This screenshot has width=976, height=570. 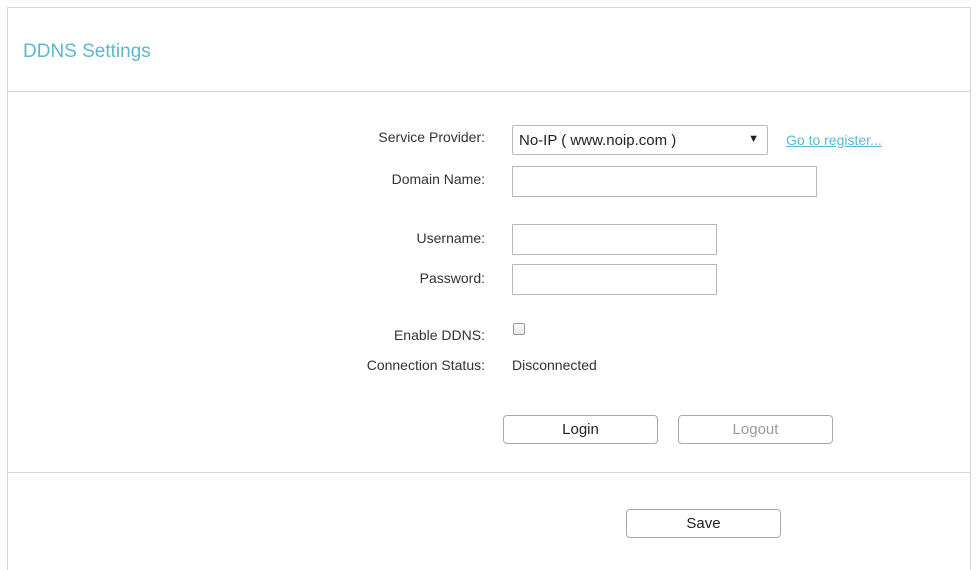 I want to click on service-provider-selected: No-IP ( www.noip.com ), so click(x=598, y=140).